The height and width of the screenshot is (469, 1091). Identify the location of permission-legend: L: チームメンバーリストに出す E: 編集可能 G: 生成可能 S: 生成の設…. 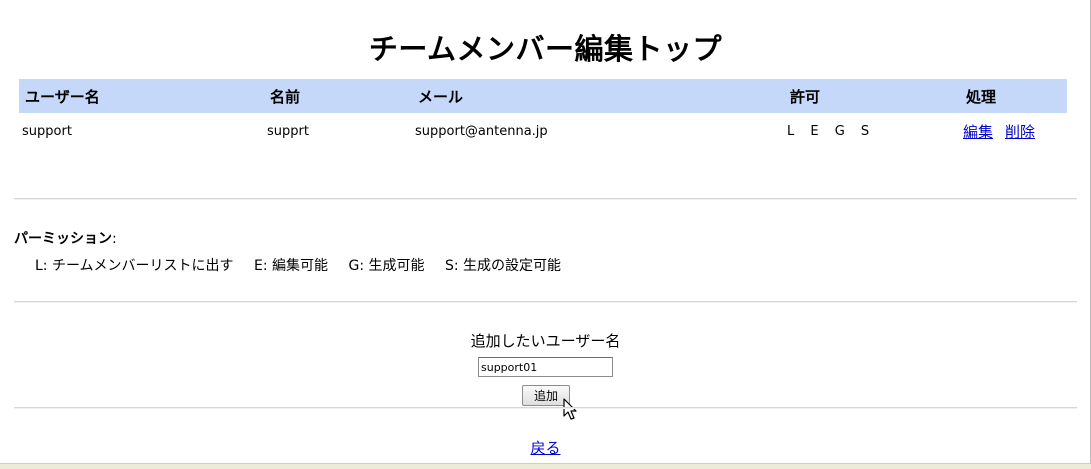
(306, 265).